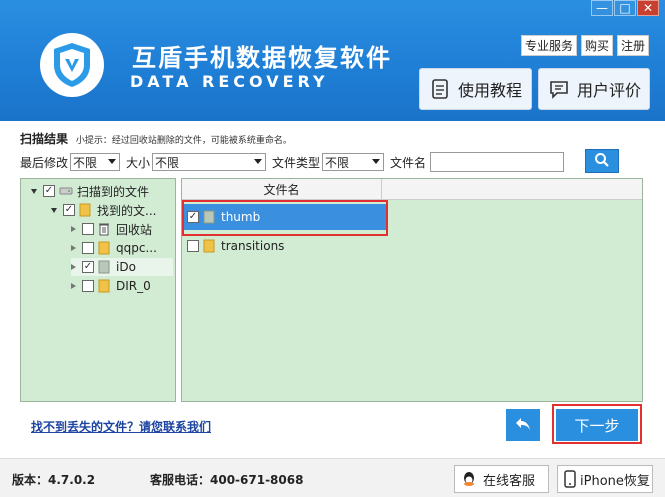  Describe the element at coordinates (282, 189) in the screenshot. I see `column-header-filename: 文件名` at that location.